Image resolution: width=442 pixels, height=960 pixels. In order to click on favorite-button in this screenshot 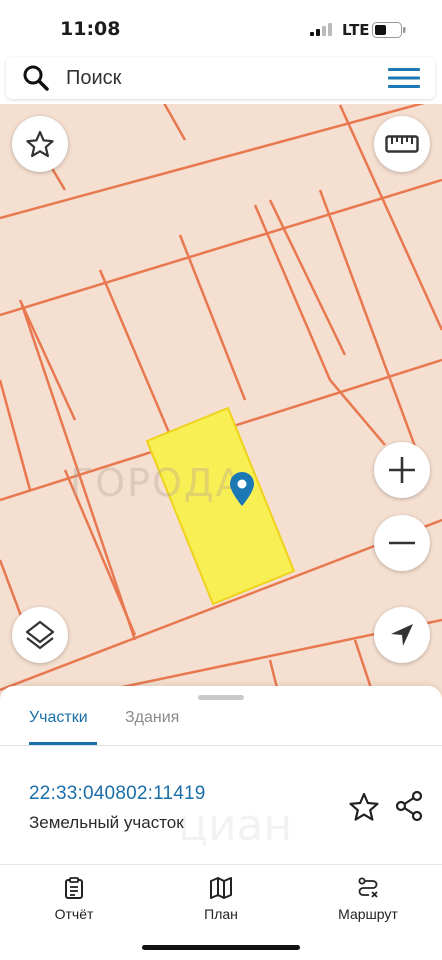, I will do `click(40, 144)`.